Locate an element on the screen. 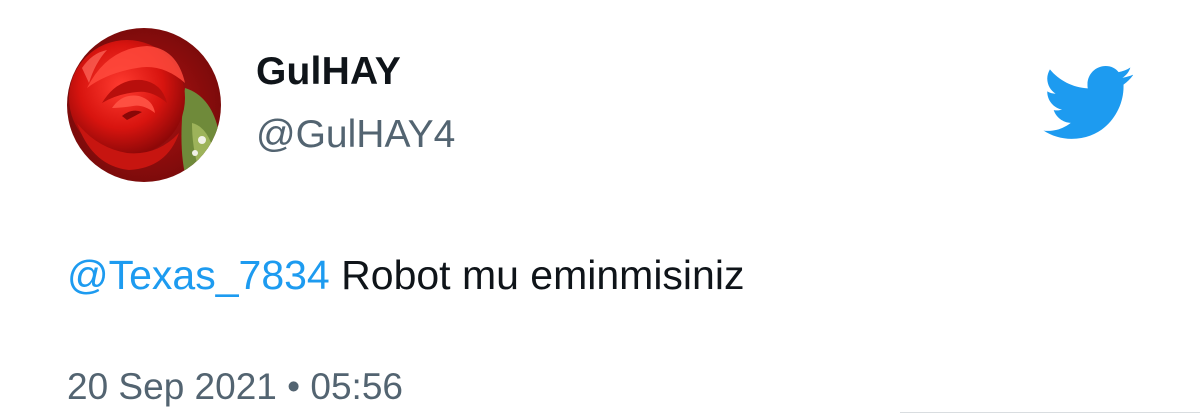  tweet-date: 20 Sep 2021 is located at coordinates (172, 386).